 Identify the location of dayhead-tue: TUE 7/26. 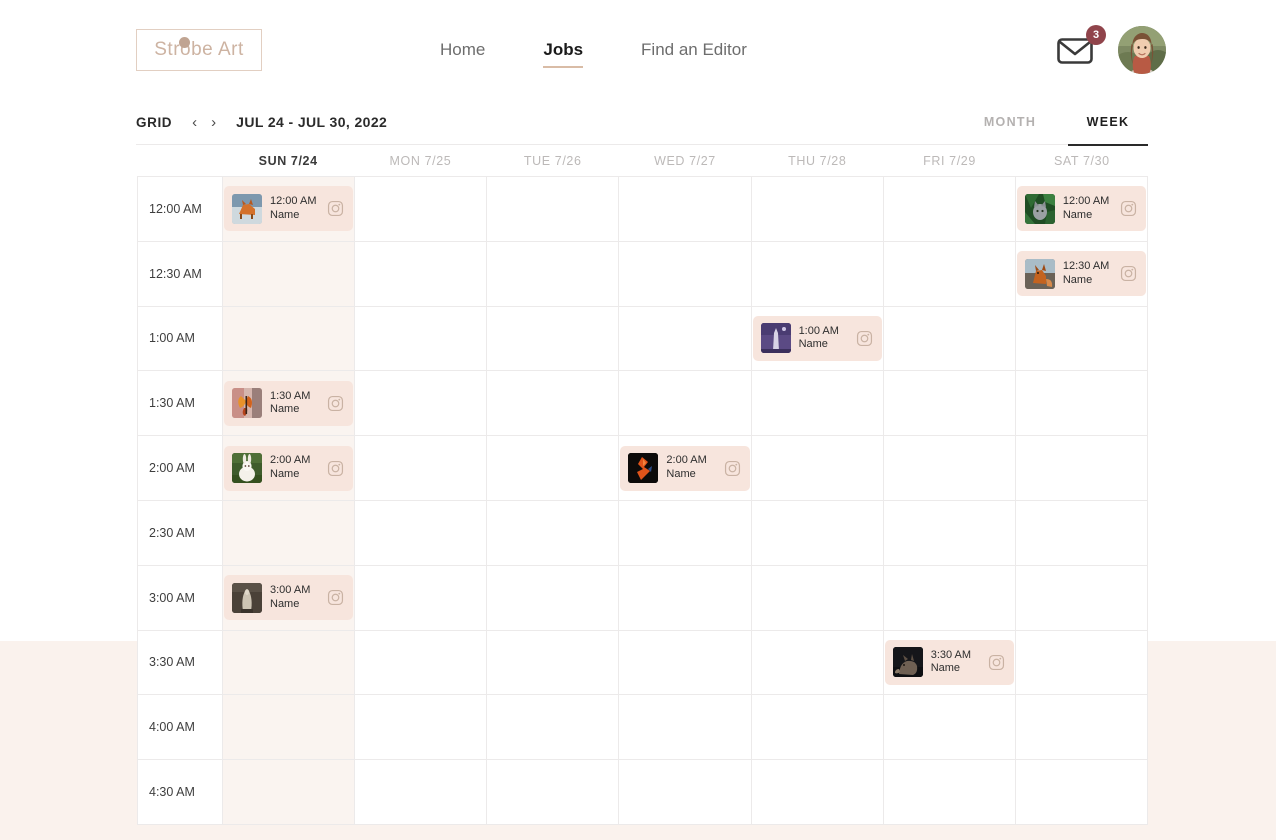
(553, 161).